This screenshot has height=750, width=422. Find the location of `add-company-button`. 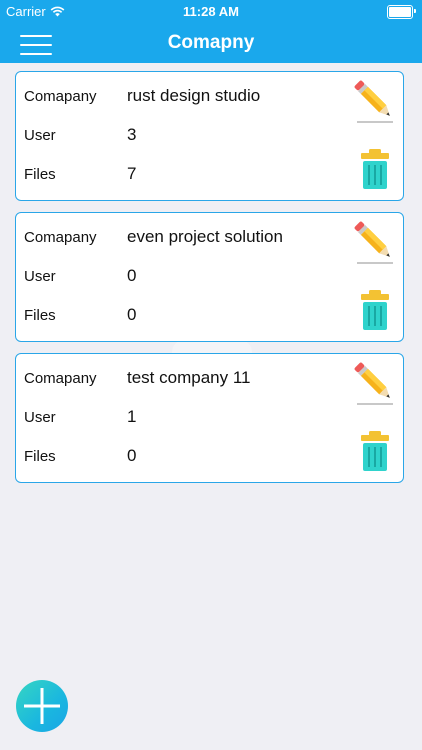

add-company-button is located at coordinates (42, 706).